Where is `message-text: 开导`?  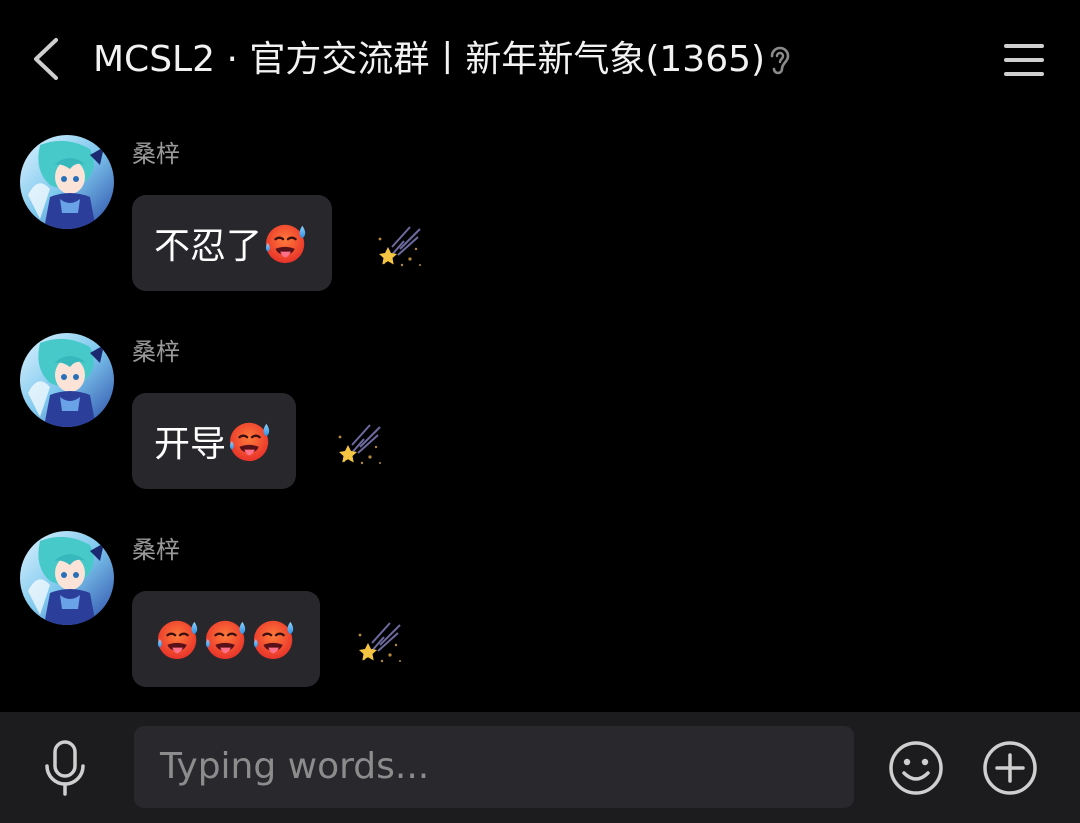
message-text: 开导 is located at coordinates (190, 444).